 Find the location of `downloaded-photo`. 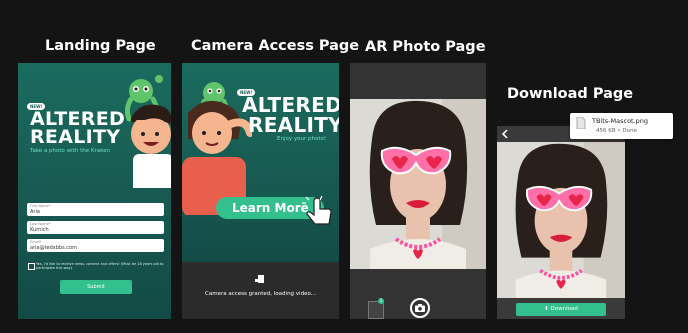

downloaded-photo is located at coordinates (561, 220).